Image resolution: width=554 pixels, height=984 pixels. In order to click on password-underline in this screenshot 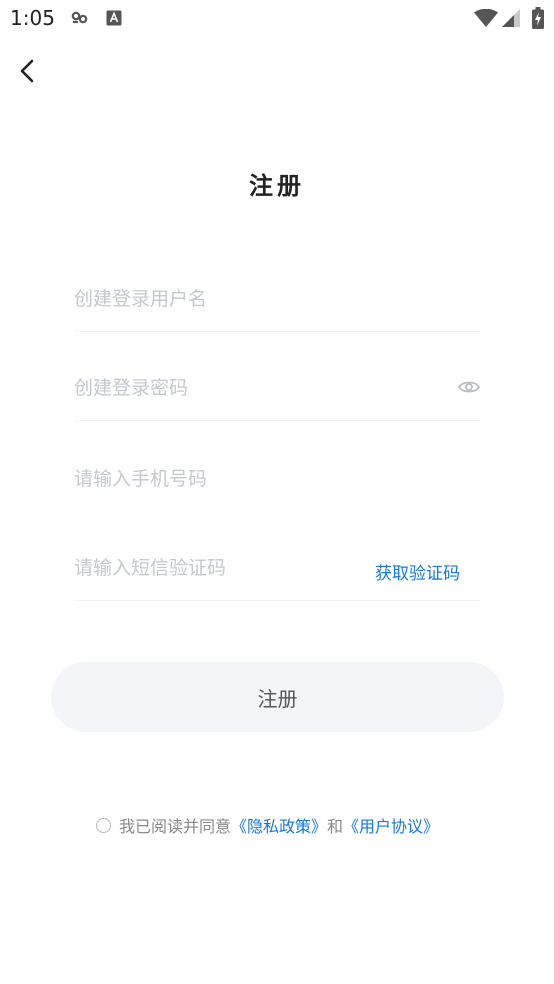, I will do `click(277, 420)`.